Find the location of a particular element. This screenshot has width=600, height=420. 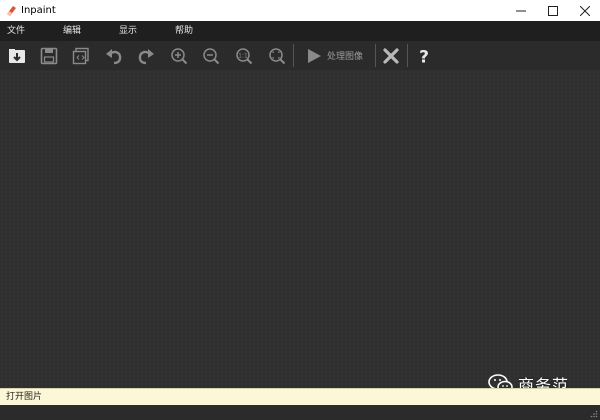

close-button is located at coordinates (584, 10).